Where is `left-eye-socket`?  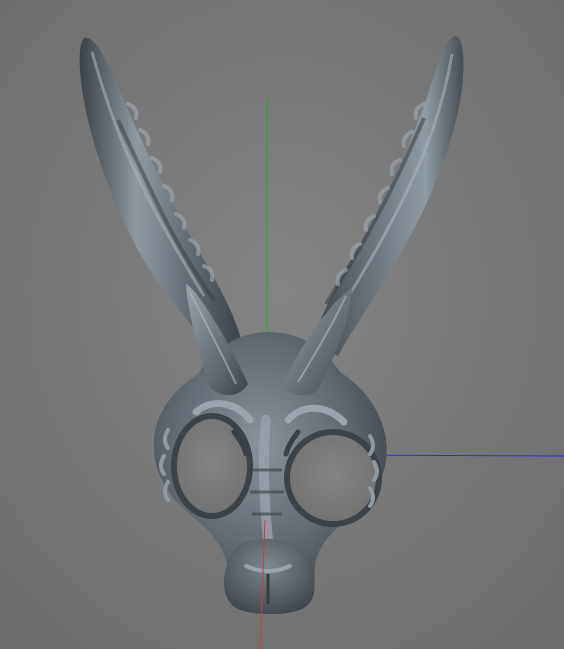
left-eye-socket is located at coordinates (212, 466).